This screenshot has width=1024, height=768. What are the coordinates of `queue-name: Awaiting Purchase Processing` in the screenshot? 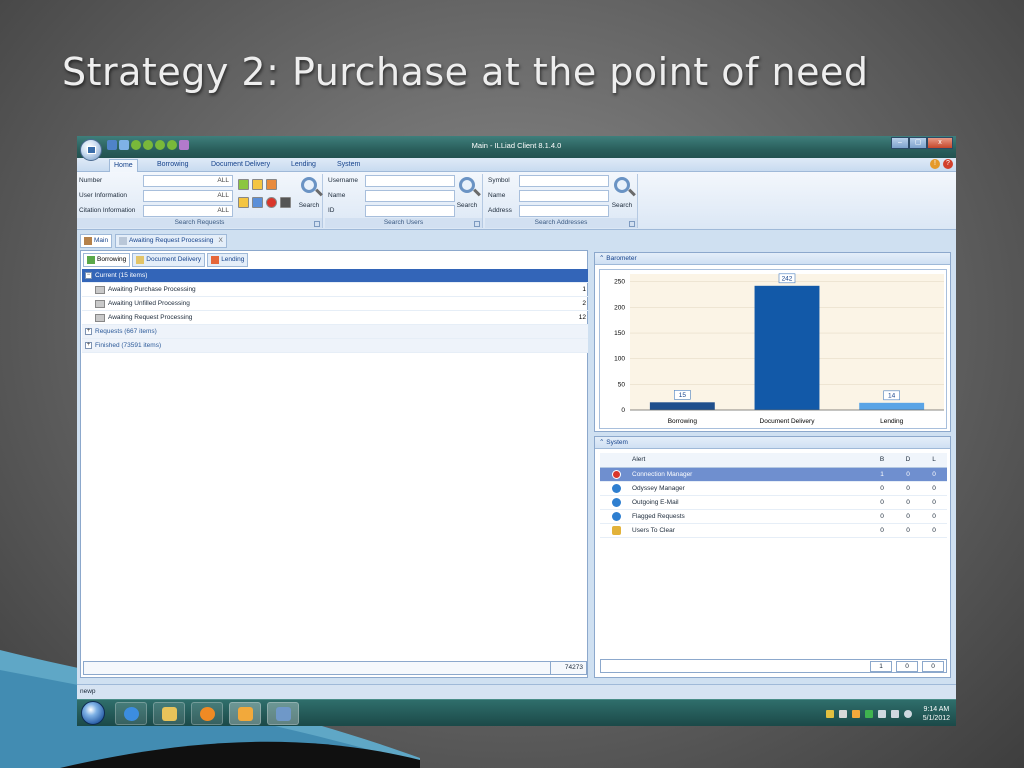 It's located at (152, 289).